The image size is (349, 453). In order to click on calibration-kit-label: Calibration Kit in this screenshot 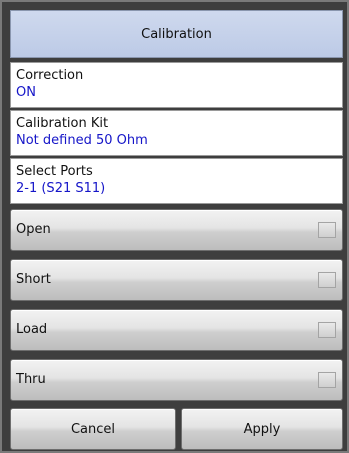, I will do `click(62, 123)`.